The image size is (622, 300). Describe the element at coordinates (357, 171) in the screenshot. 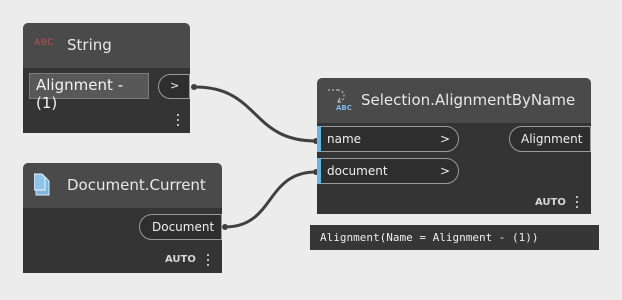

I see `input-port-label: document` at that location.